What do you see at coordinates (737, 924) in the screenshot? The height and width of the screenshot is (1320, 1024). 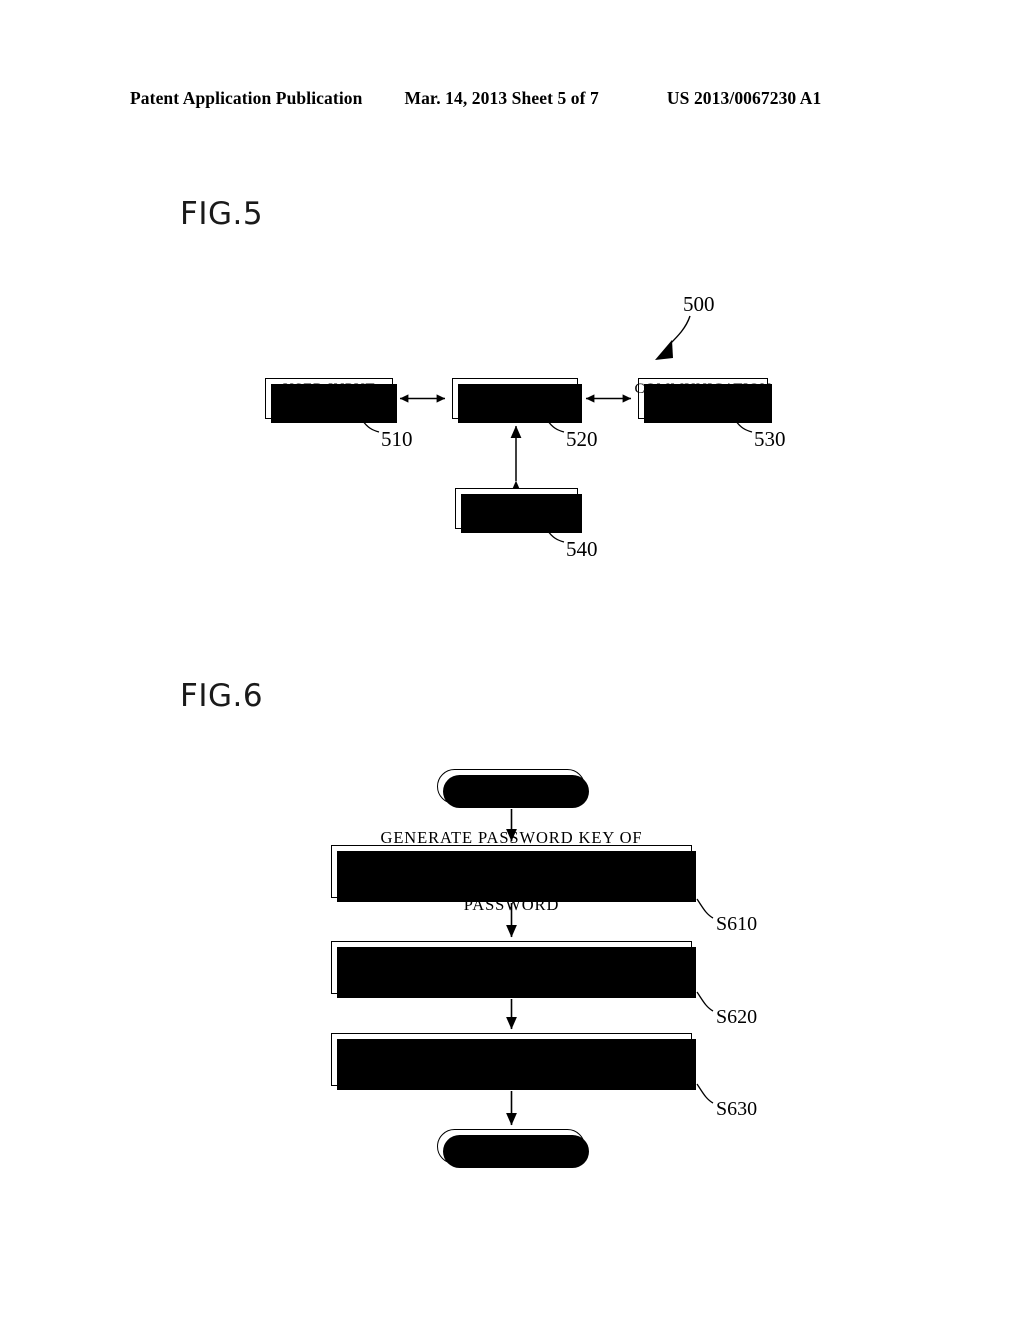 I see `steplabel-s610: S610` at bounding box center [737, 924].